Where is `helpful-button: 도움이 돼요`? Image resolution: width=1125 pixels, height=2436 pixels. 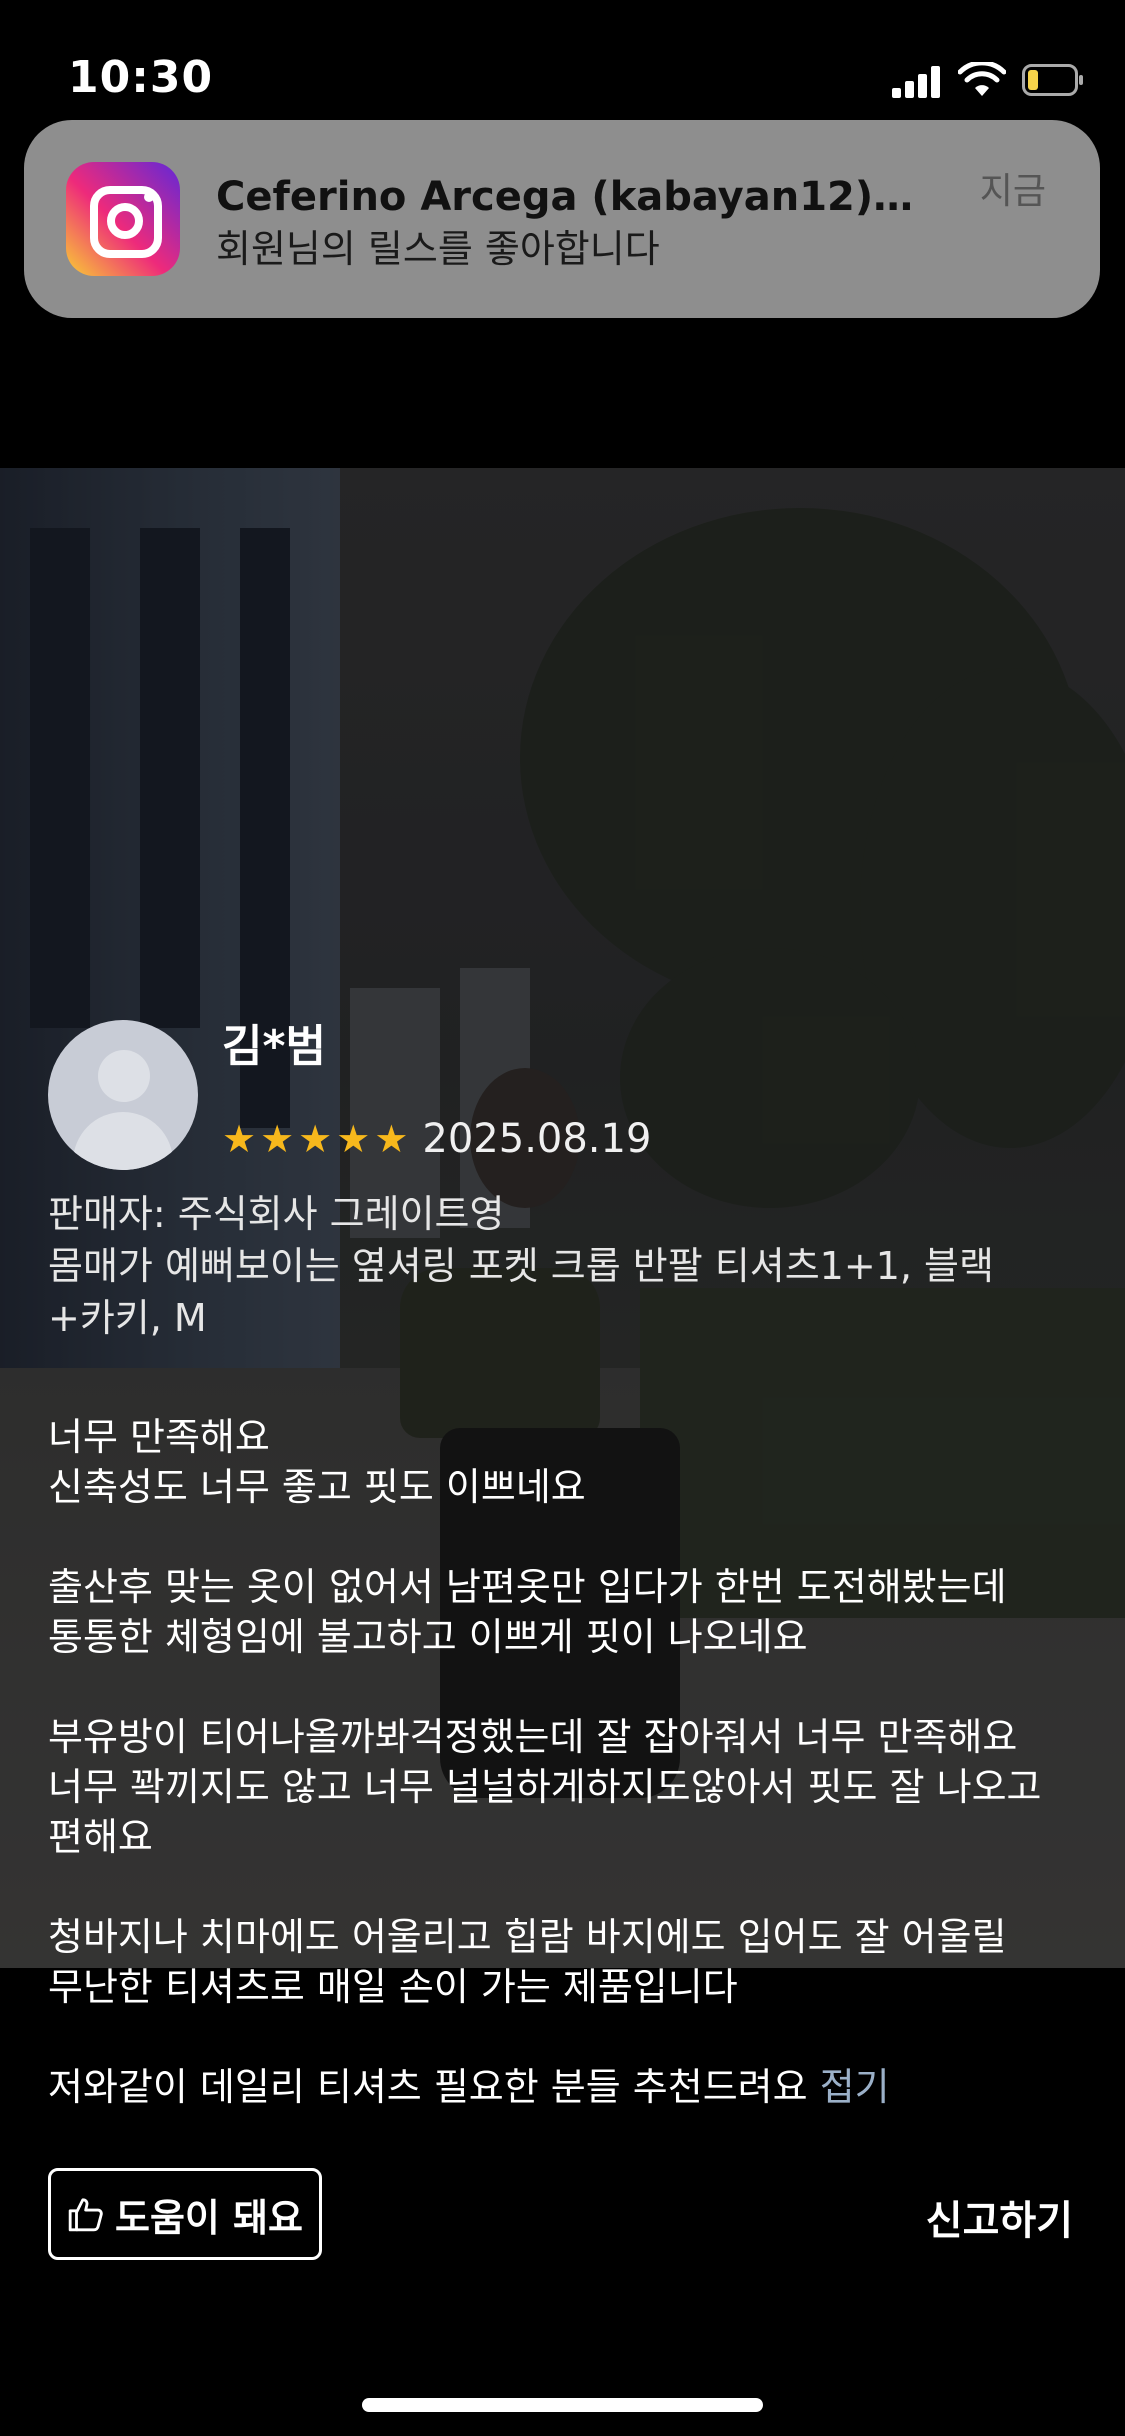 helpful-button: 도움이 돼요 is located at coordinates (185, 2214).